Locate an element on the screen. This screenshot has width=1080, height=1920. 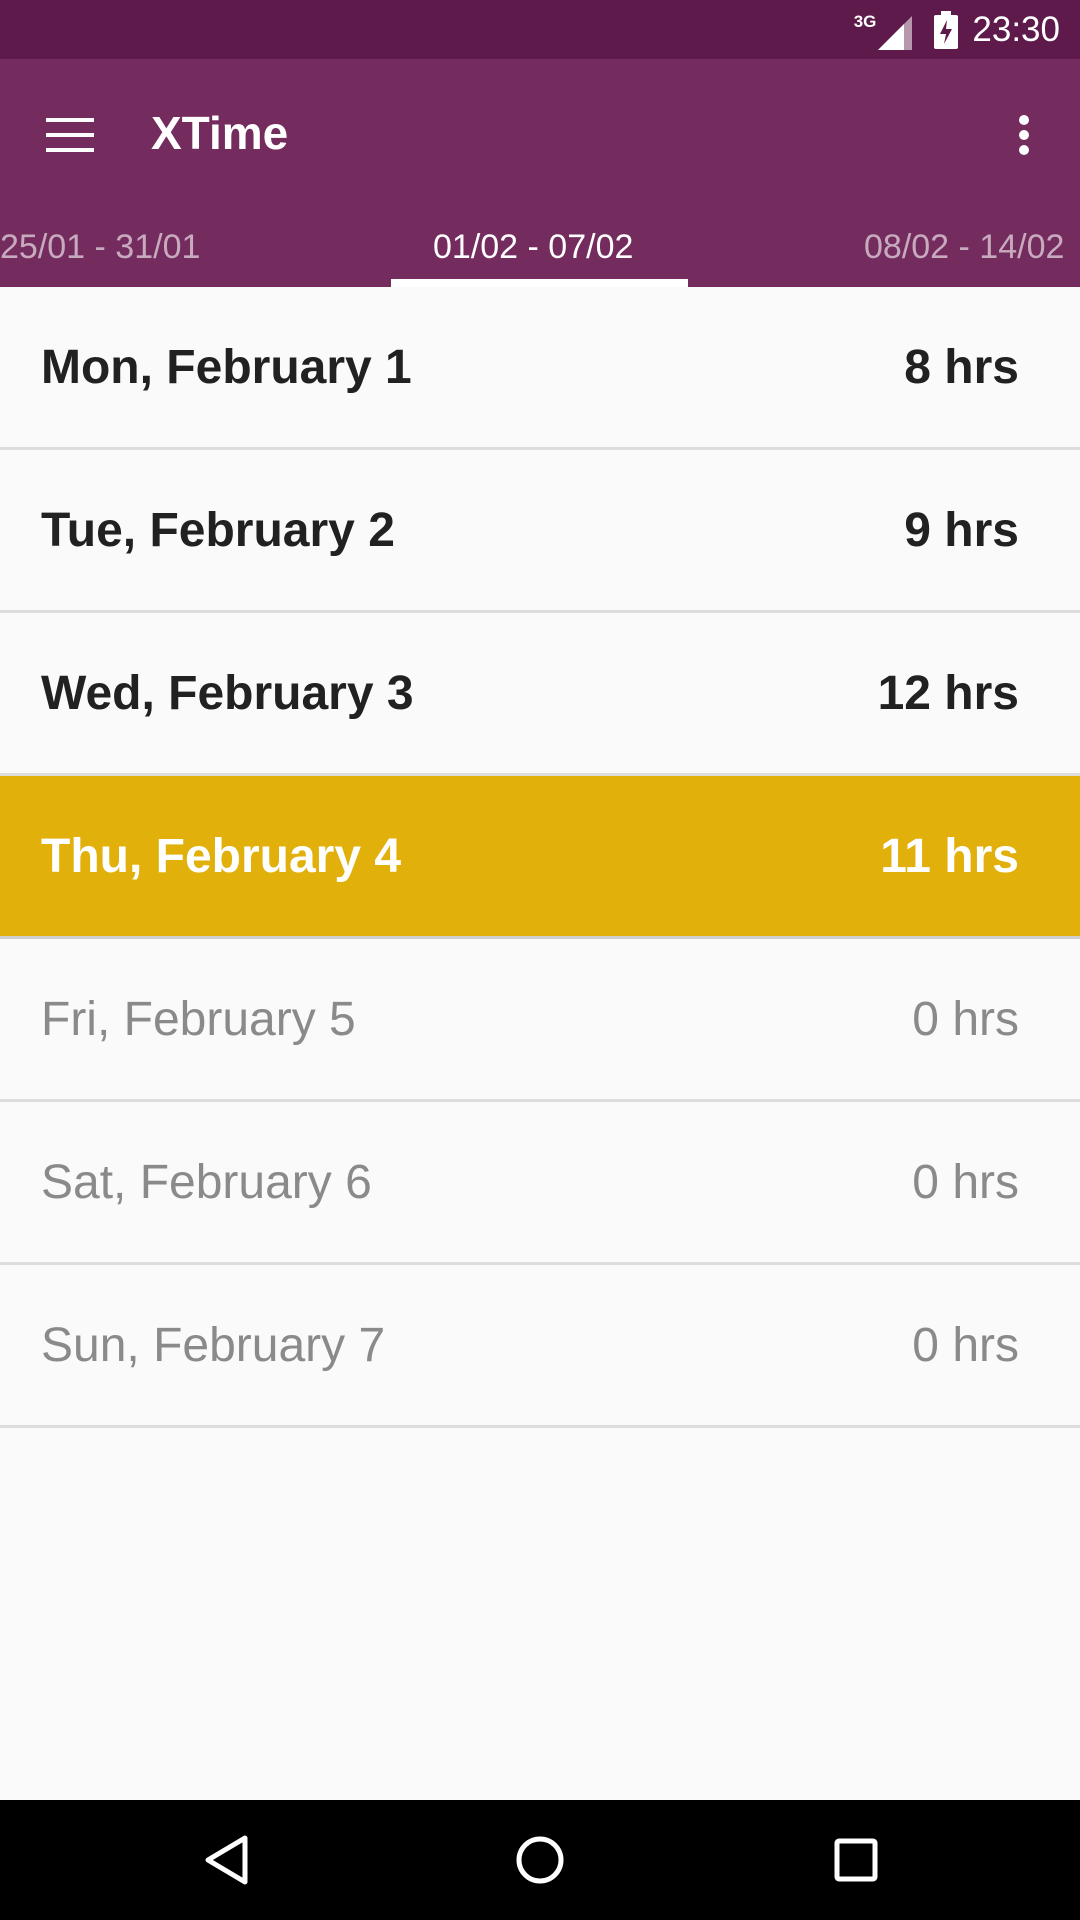
menu-icon is located at coordinates (70, 135).